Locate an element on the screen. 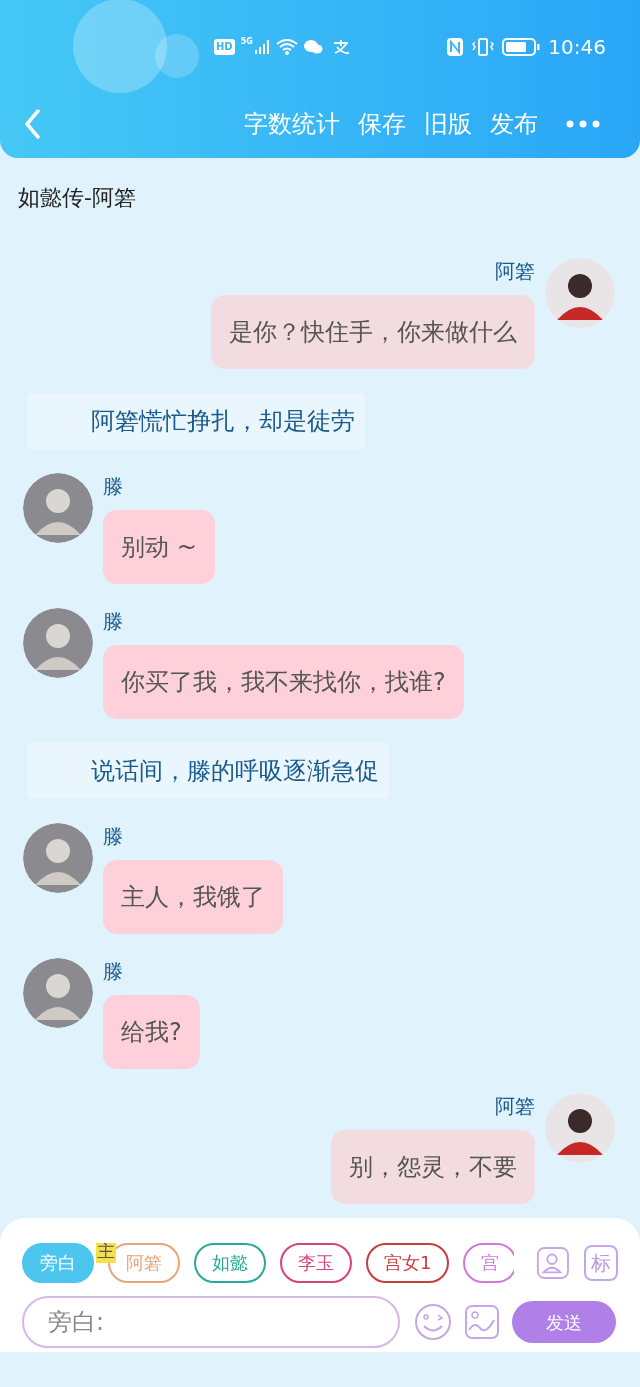 Image resolution: width=640 pixels, height=1387 pixels. network-label: 5G is located at coordinates (246, 42).